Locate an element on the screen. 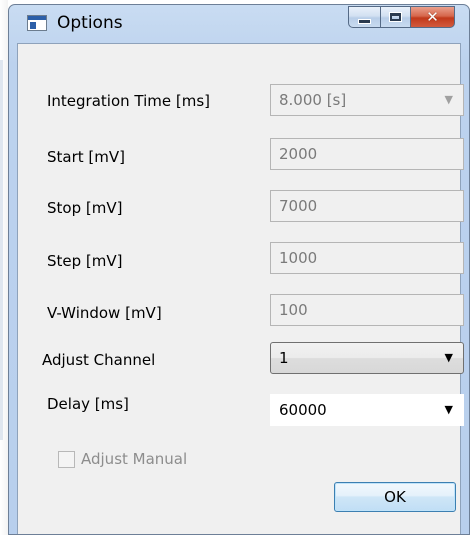 Image resolution: width=472 pixels, height=535 pixels. adjust-manual-label: Adjust Manual is located at coordinates (134, 459).